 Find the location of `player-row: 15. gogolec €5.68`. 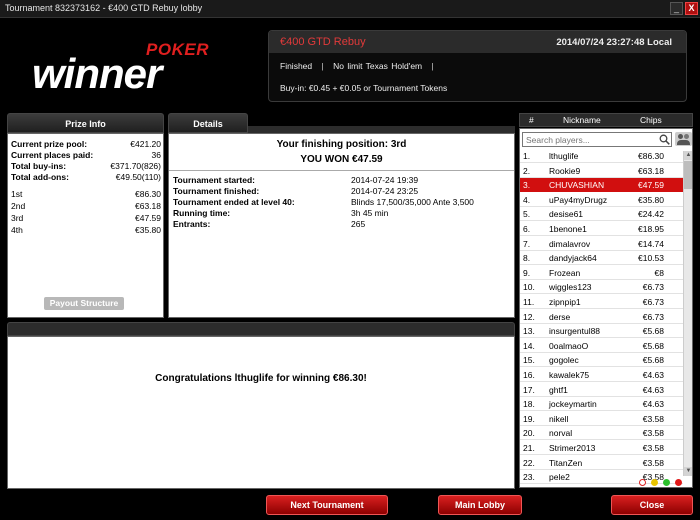

player-row: 15. gogolec €5.68 is located at coordinates (601, 360).